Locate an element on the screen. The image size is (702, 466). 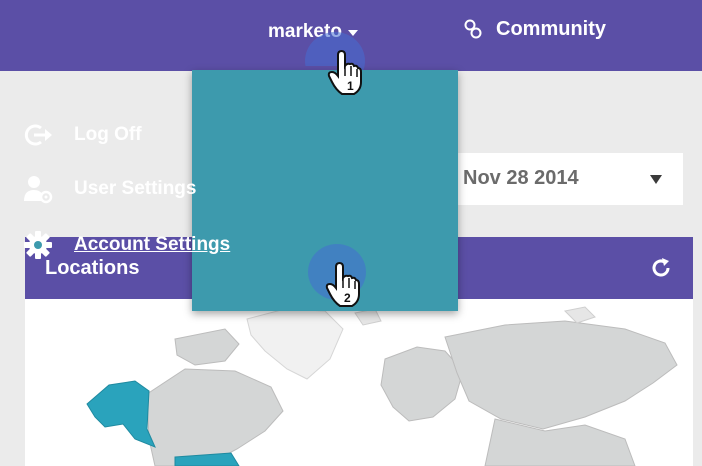
menu-item-log-off: Log Off is located at coordinates (133, 135).